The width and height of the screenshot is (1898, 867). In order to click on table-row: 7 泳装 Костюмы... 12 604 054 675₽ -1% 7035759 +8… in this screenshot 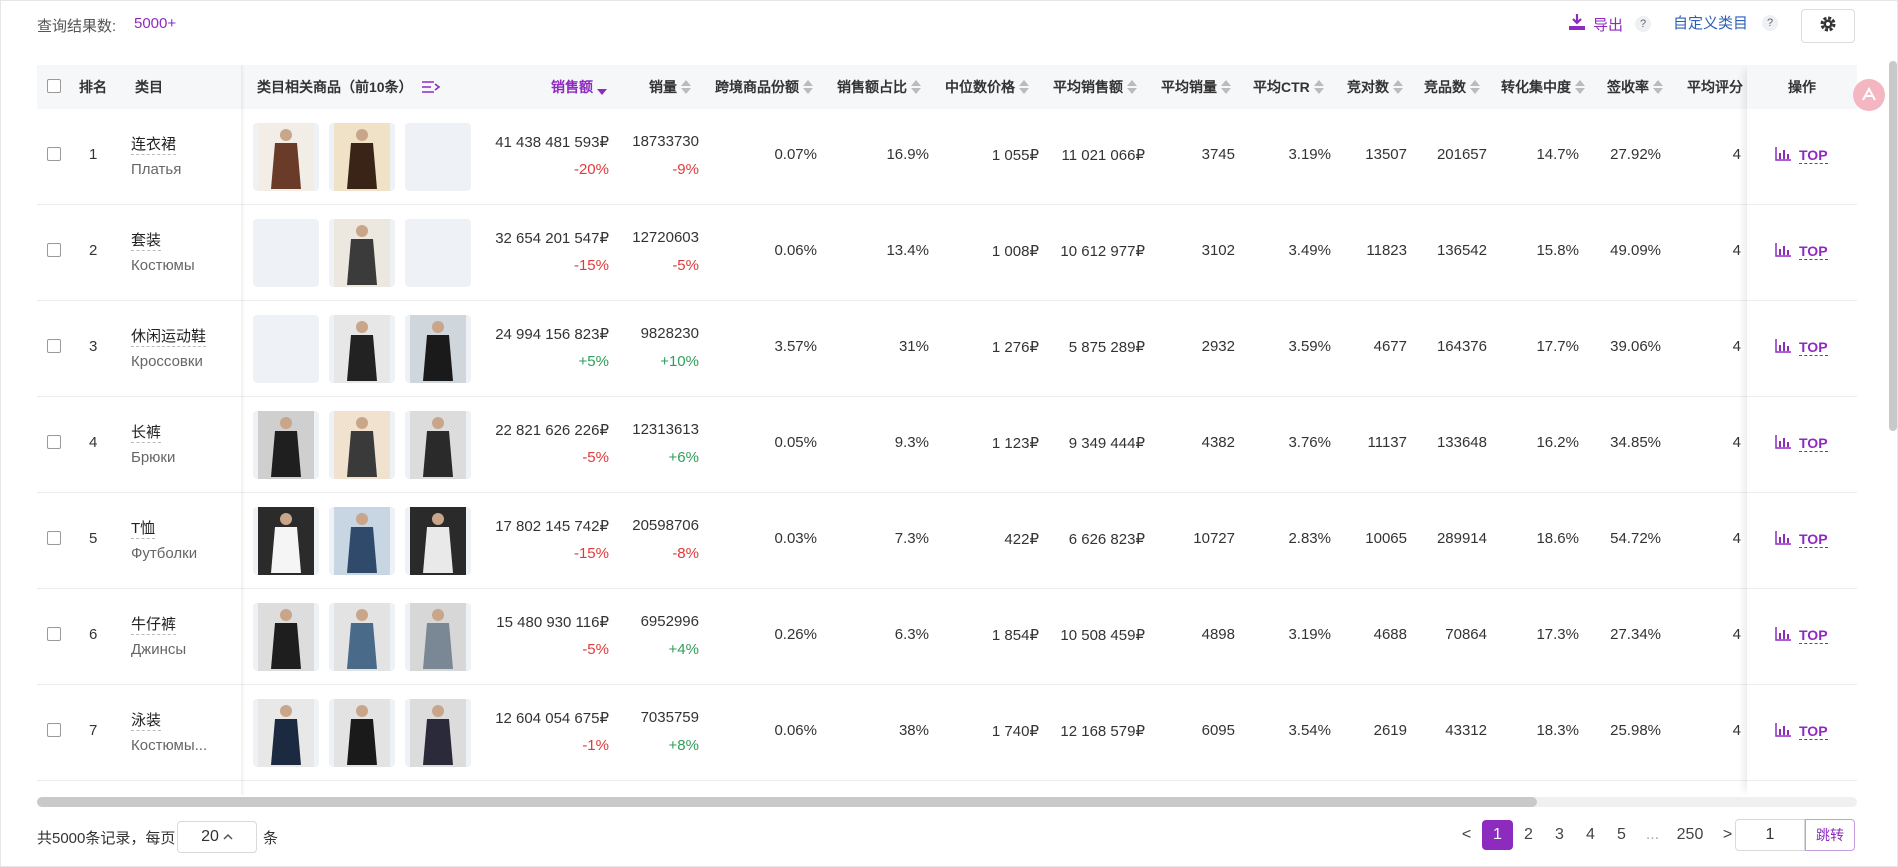, I will do `click(947, 733)`.